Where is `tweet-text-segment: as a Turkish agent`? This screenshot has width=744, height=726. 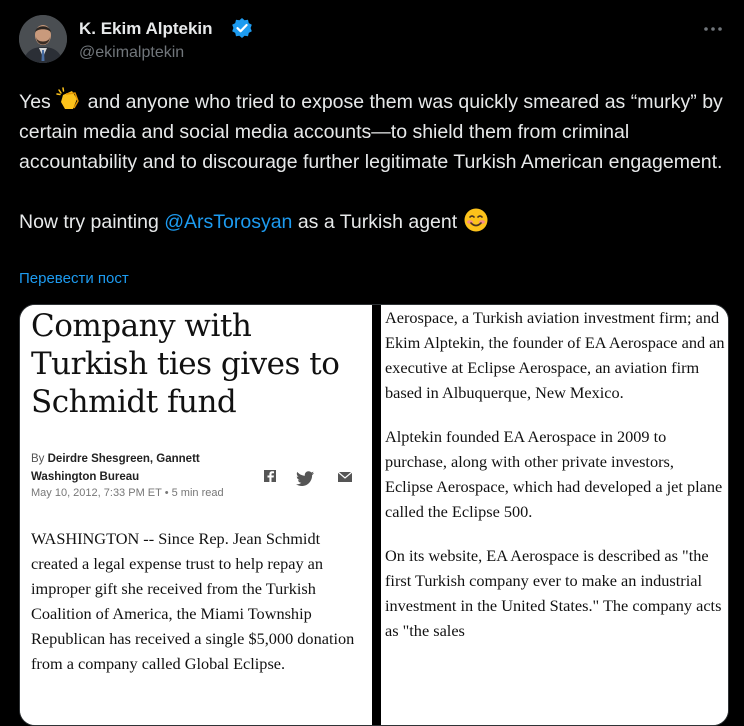
tweet-text-segment: as a Turkish agent is located at coordinates (377, 222).